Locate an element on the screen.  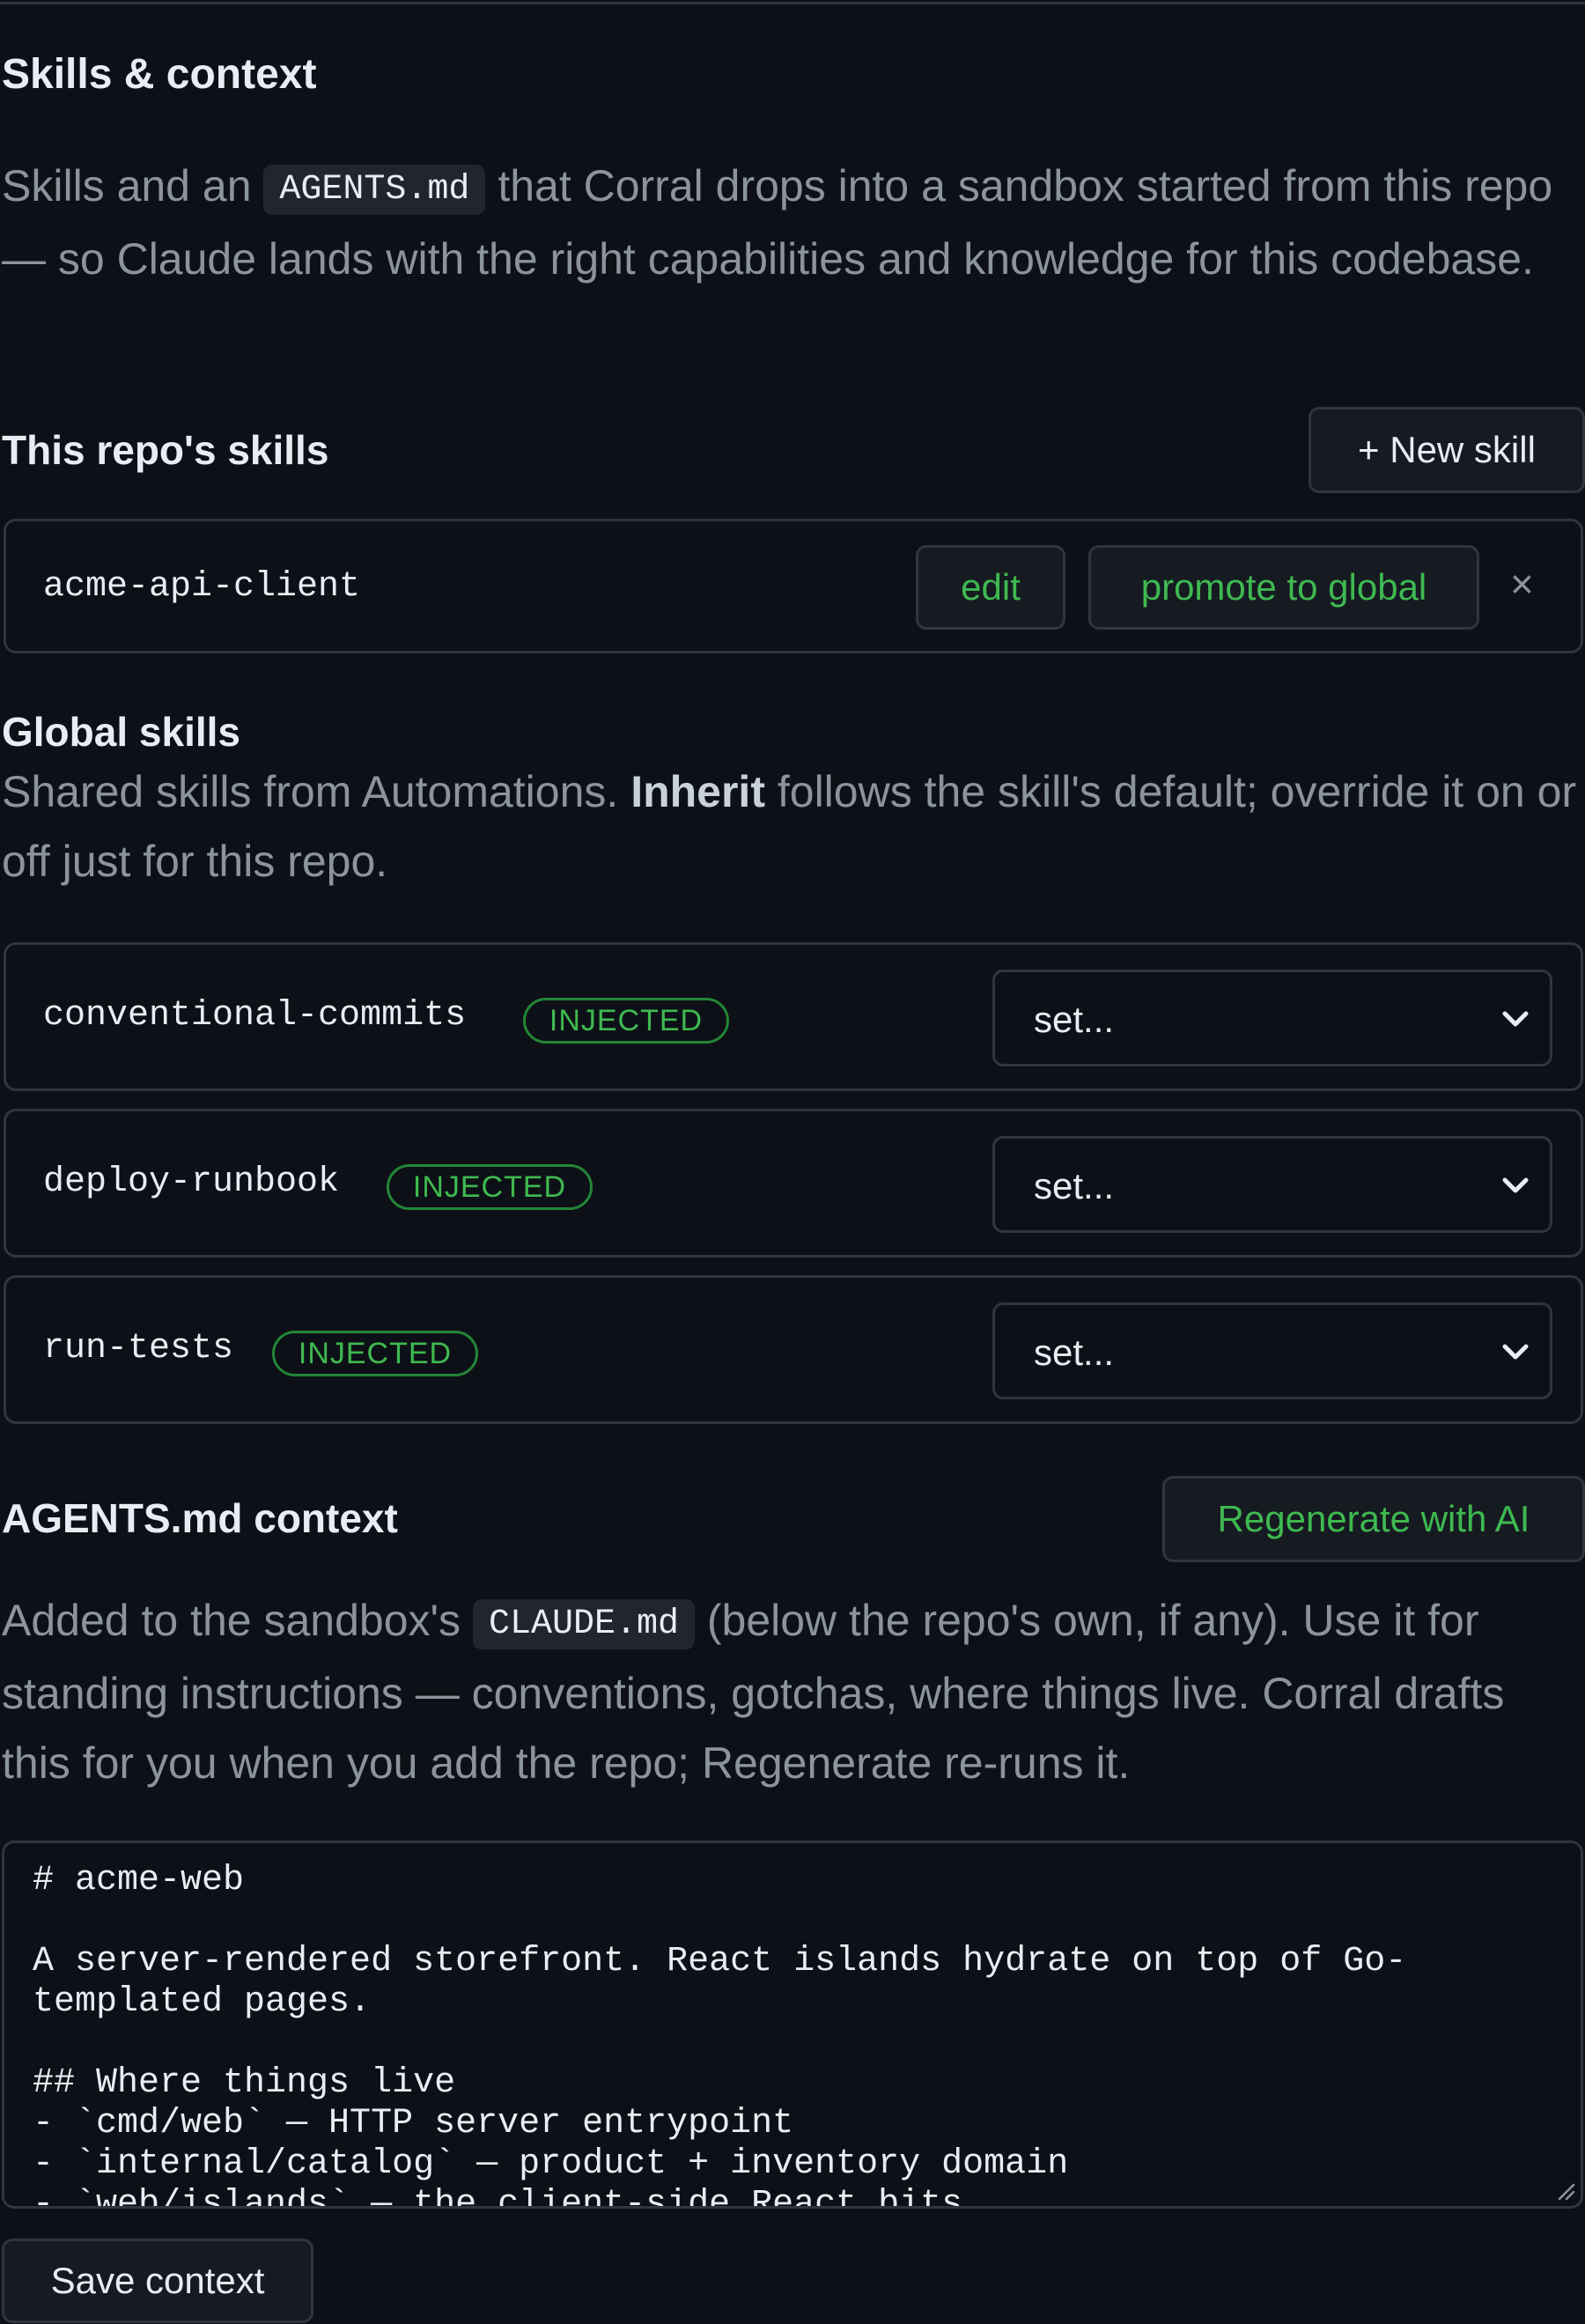
top-divider is located at coordinates (792, 3).